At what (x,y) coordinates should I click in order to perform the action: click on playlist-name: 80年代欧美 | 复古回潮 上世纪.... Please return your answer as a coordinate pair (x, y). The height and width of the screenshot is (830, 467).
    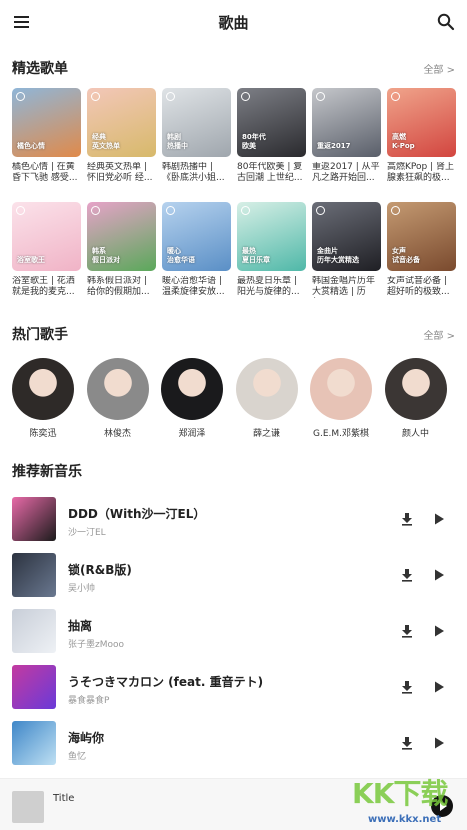
    Looking at the image, I should click on (270, 172).